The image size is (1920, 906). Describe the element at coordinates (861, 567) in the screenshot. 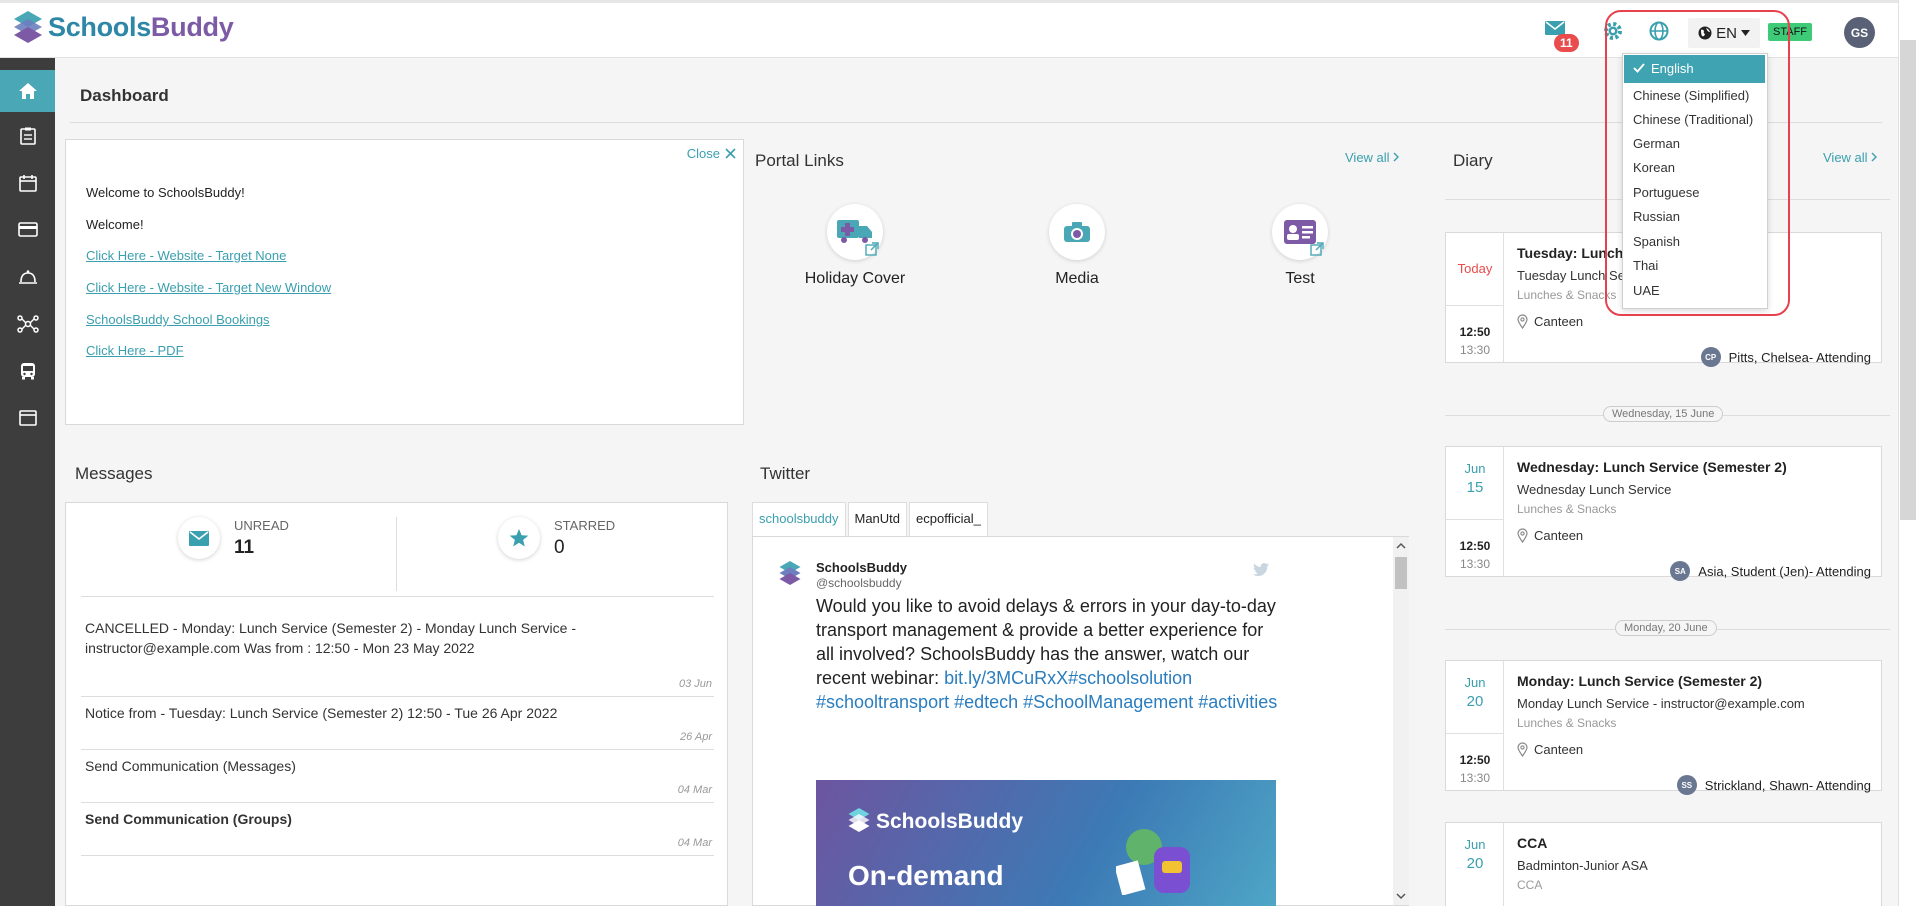

I see `tweet-author-name: SchoolsBuddy` at that location.